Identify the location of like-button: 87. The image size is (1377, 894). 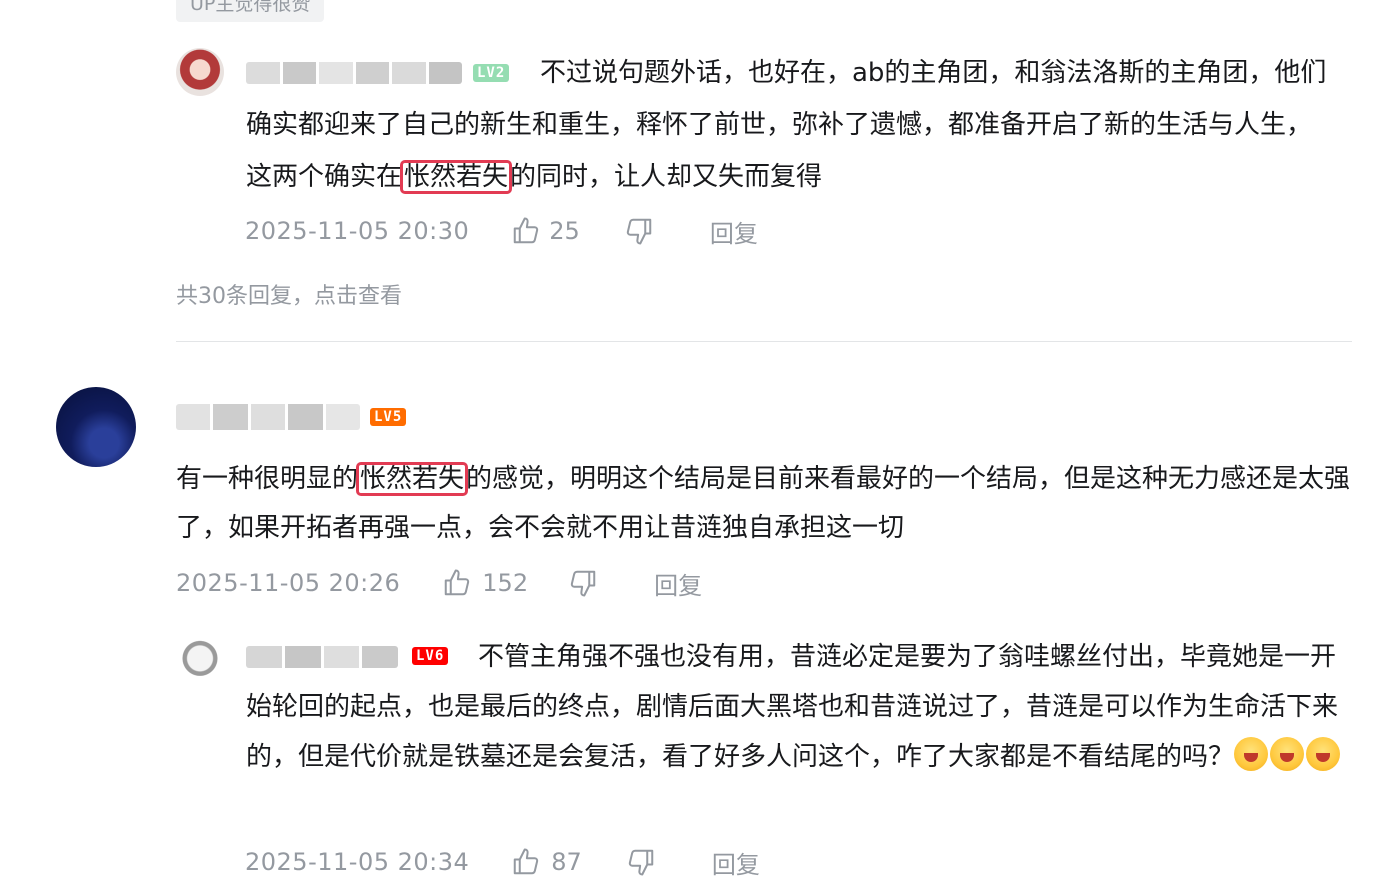
(546, 862).